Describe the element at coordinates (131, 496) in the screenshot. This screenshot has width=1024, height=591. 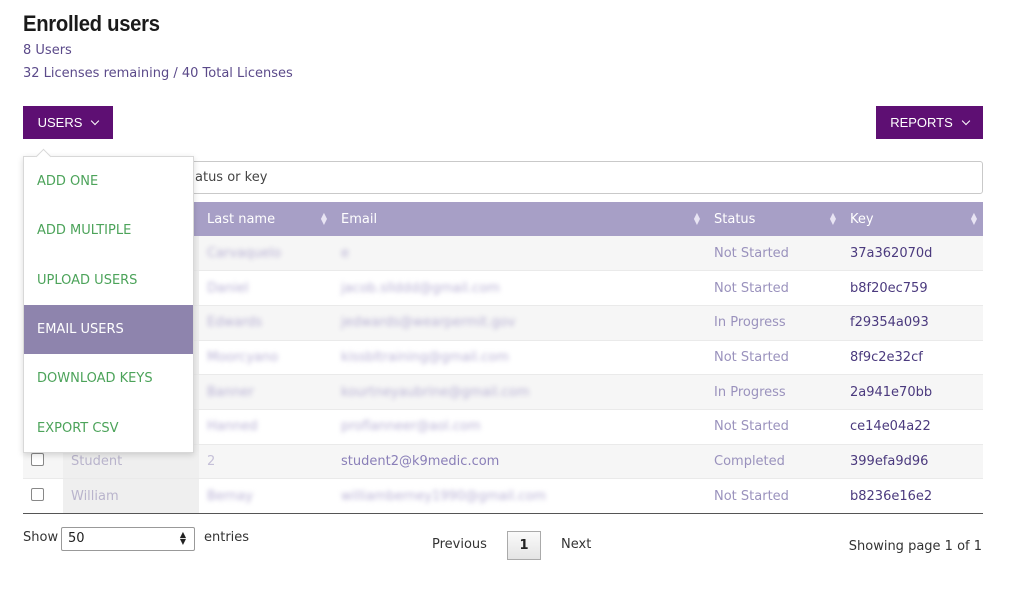
I see `first-name-cell: William` at that location.